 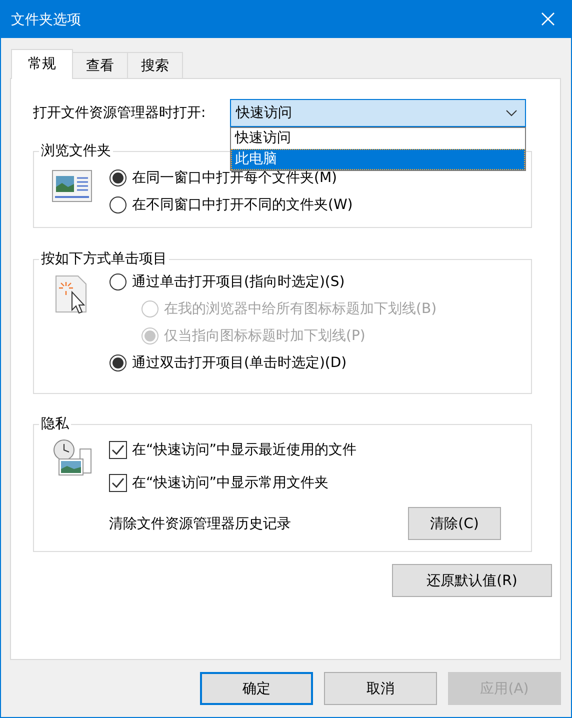 I want to click on radio-label: 在同一窗口中打开每个文件夹(M), so click(x=235, y=177).